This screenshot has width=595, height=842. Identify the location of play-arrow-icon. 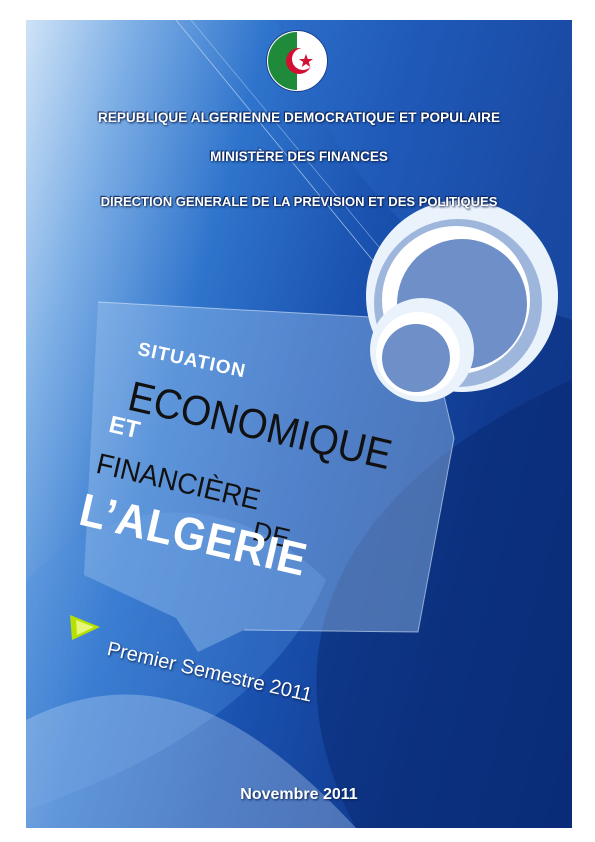
(85, 627).